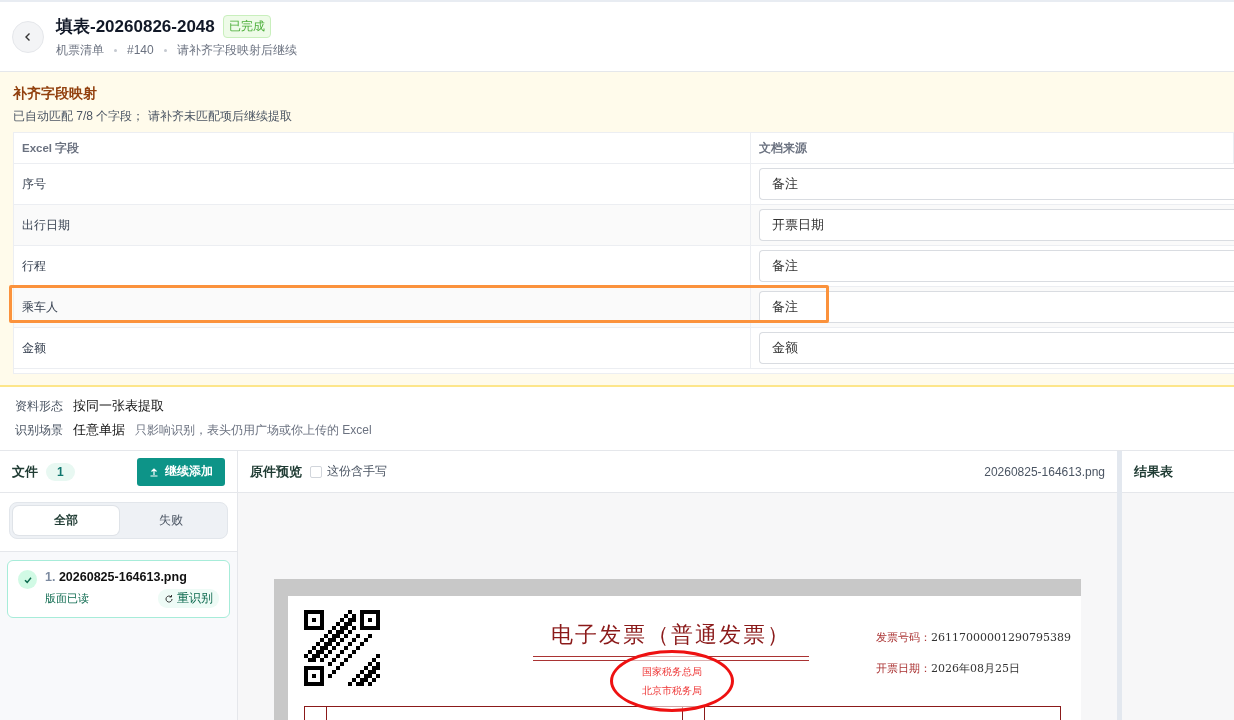 The image size is (1234, 720). I want to click on meta-text: 请补齐字段映射后继续, so click(236, 50).